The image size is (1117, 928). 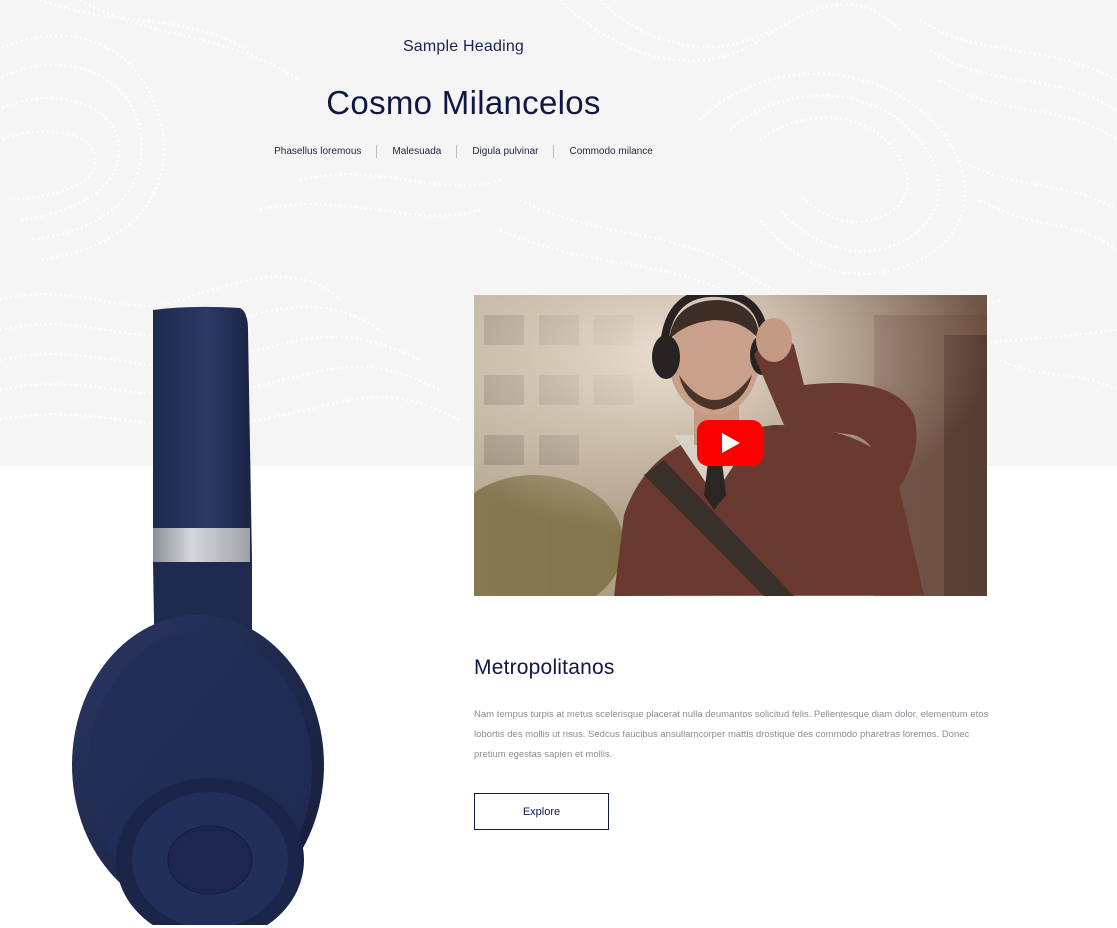 I want to click on page-title: Cosmo Milancelos, so click(x=463, y=102).